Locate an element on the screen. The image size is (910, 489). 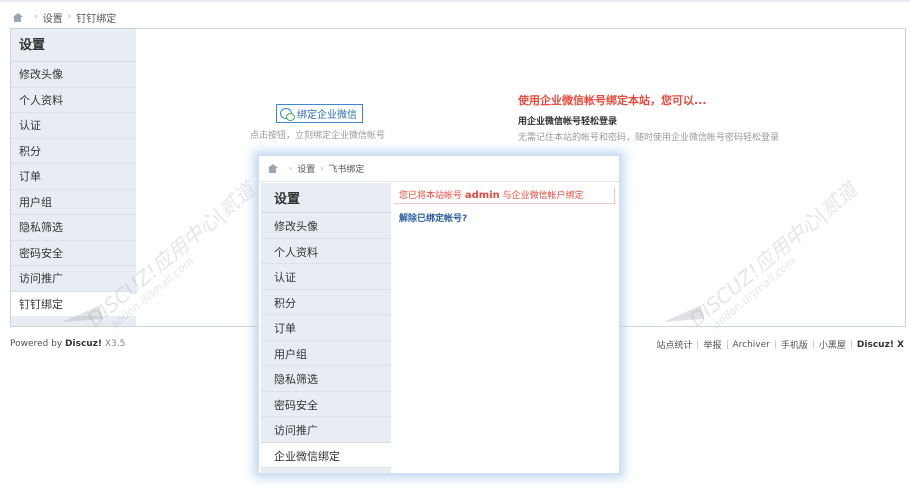
sidebar-item-avatar: 修改头像 is located at coordinates (73, 75).